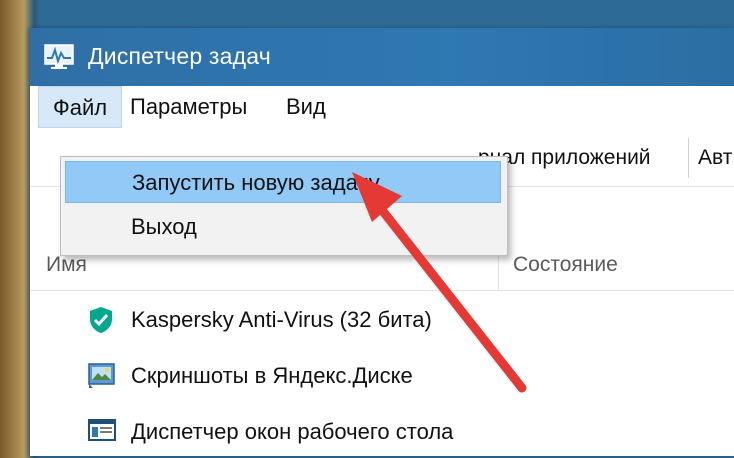  Describe the element at coordinates (688, 158) in the screenshot. I see `tab-divider` at that location.